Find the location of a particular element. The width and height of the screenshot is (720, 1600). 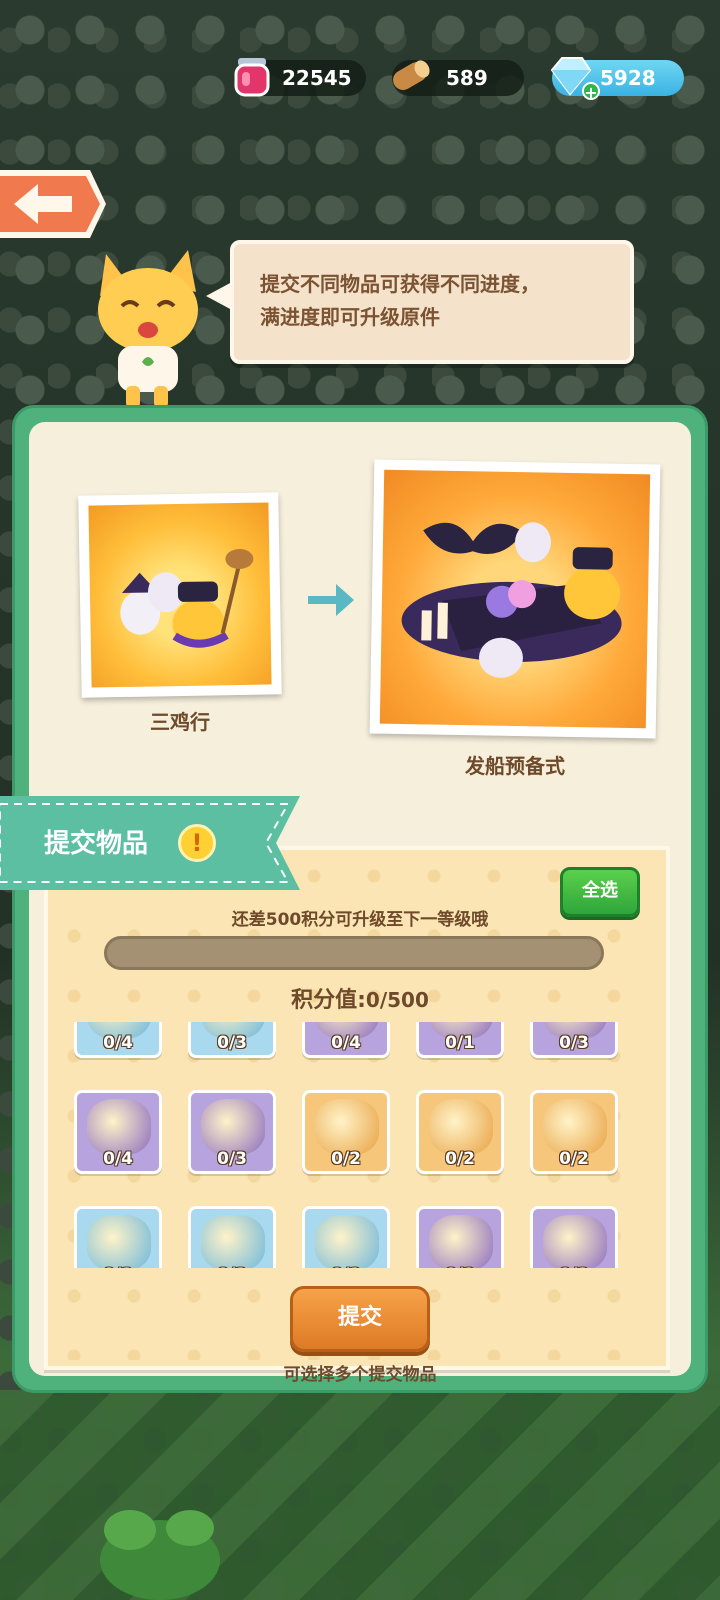

jam-jar-icon is located at coordinates (252, 77).